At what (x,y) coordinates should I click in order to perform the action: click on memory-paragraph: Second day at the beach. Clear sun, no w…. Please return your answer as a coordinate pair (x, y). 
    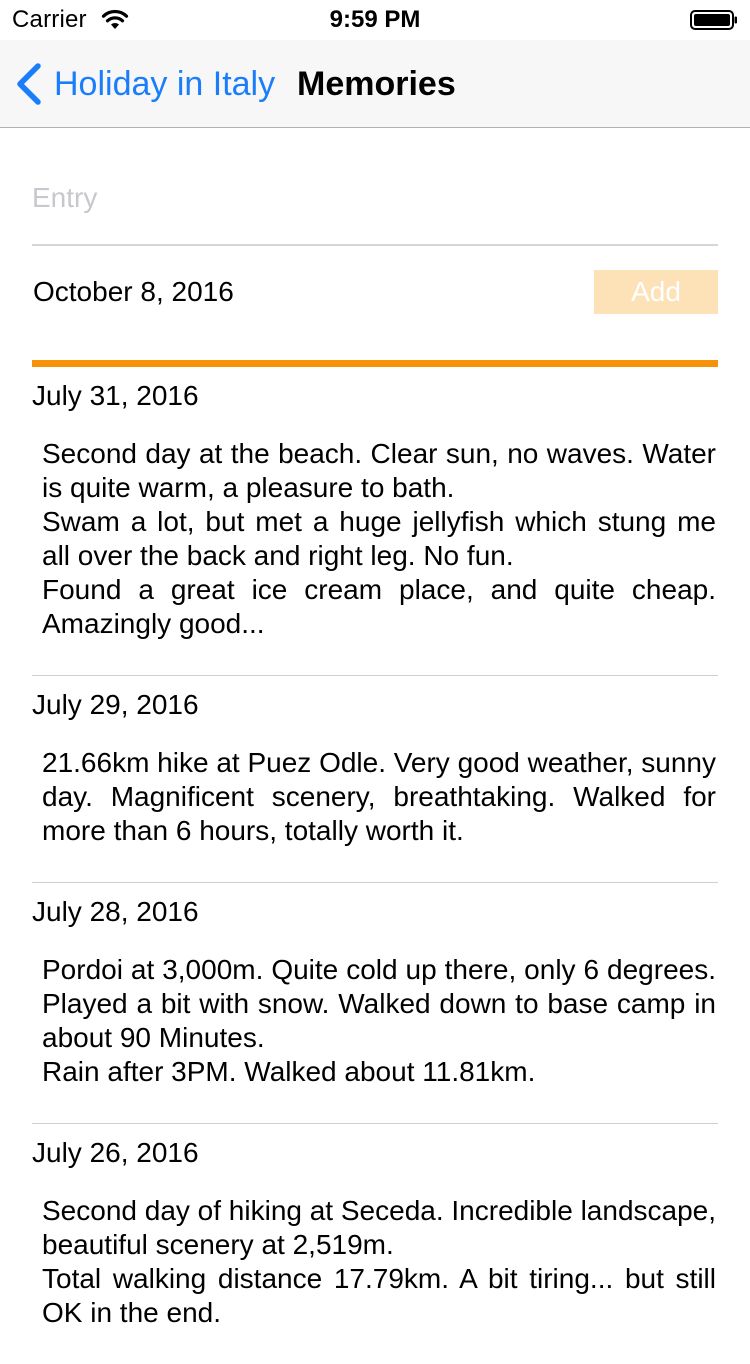
    Looking at the image, I should click on (379, 470).